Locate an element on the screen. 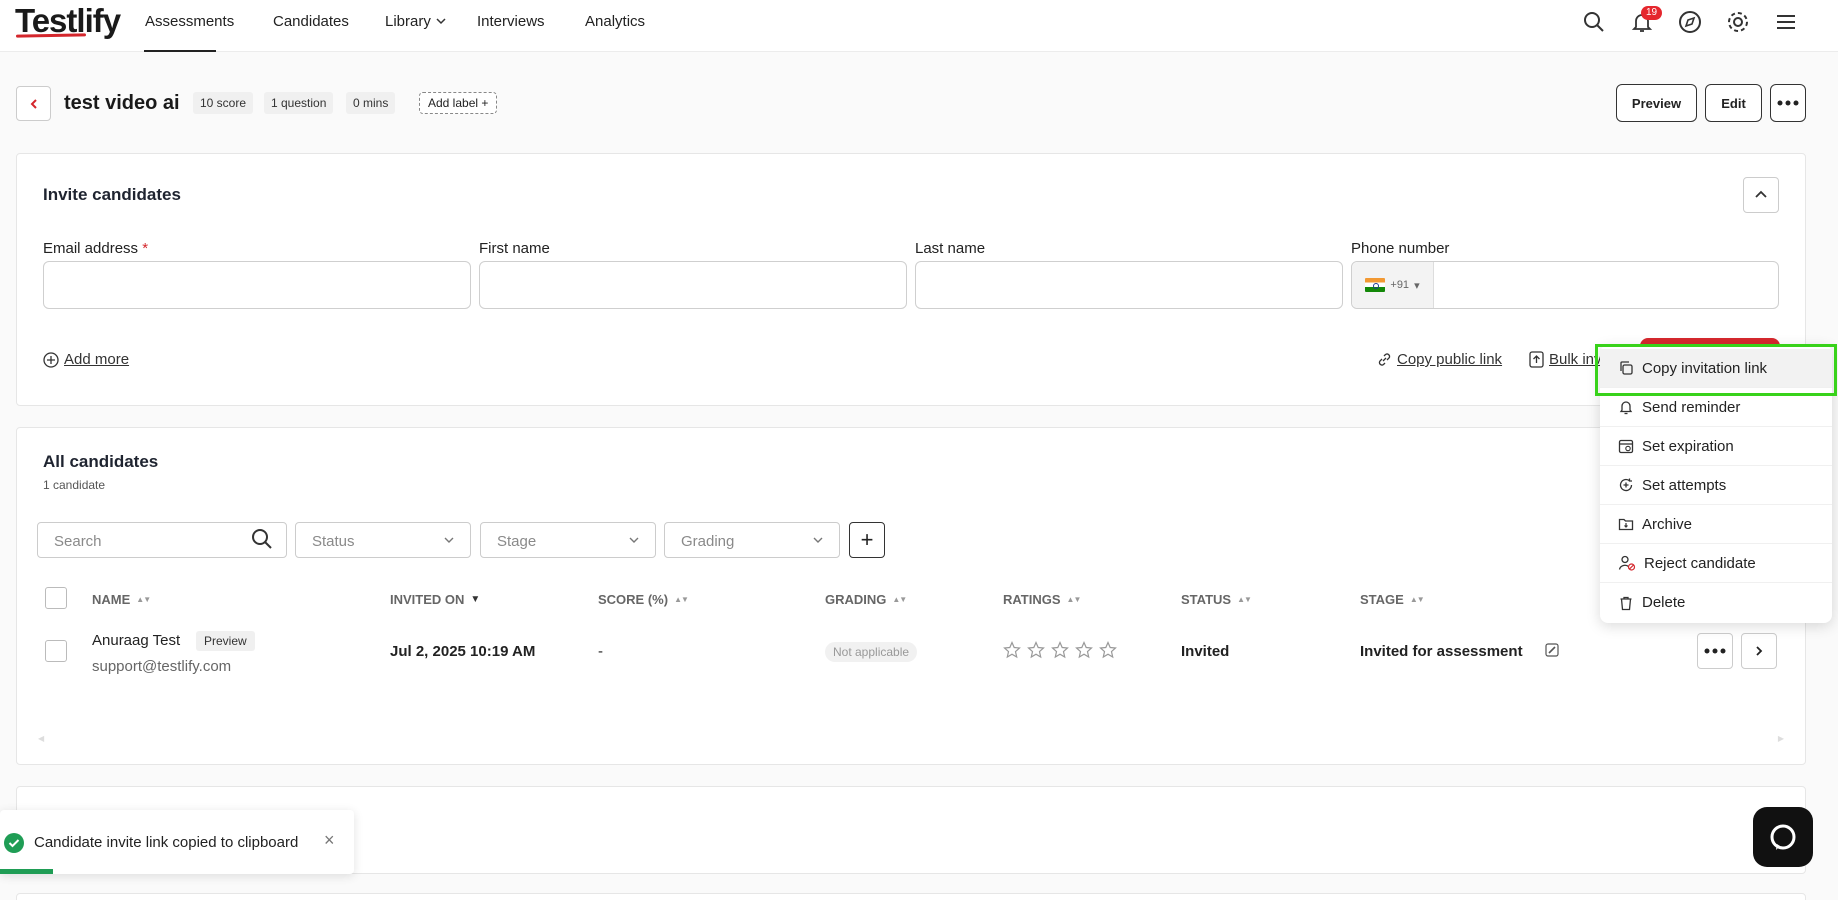 The height and width of the screenshot is (900, 1838). back-button is located at coordinates (33, 103).